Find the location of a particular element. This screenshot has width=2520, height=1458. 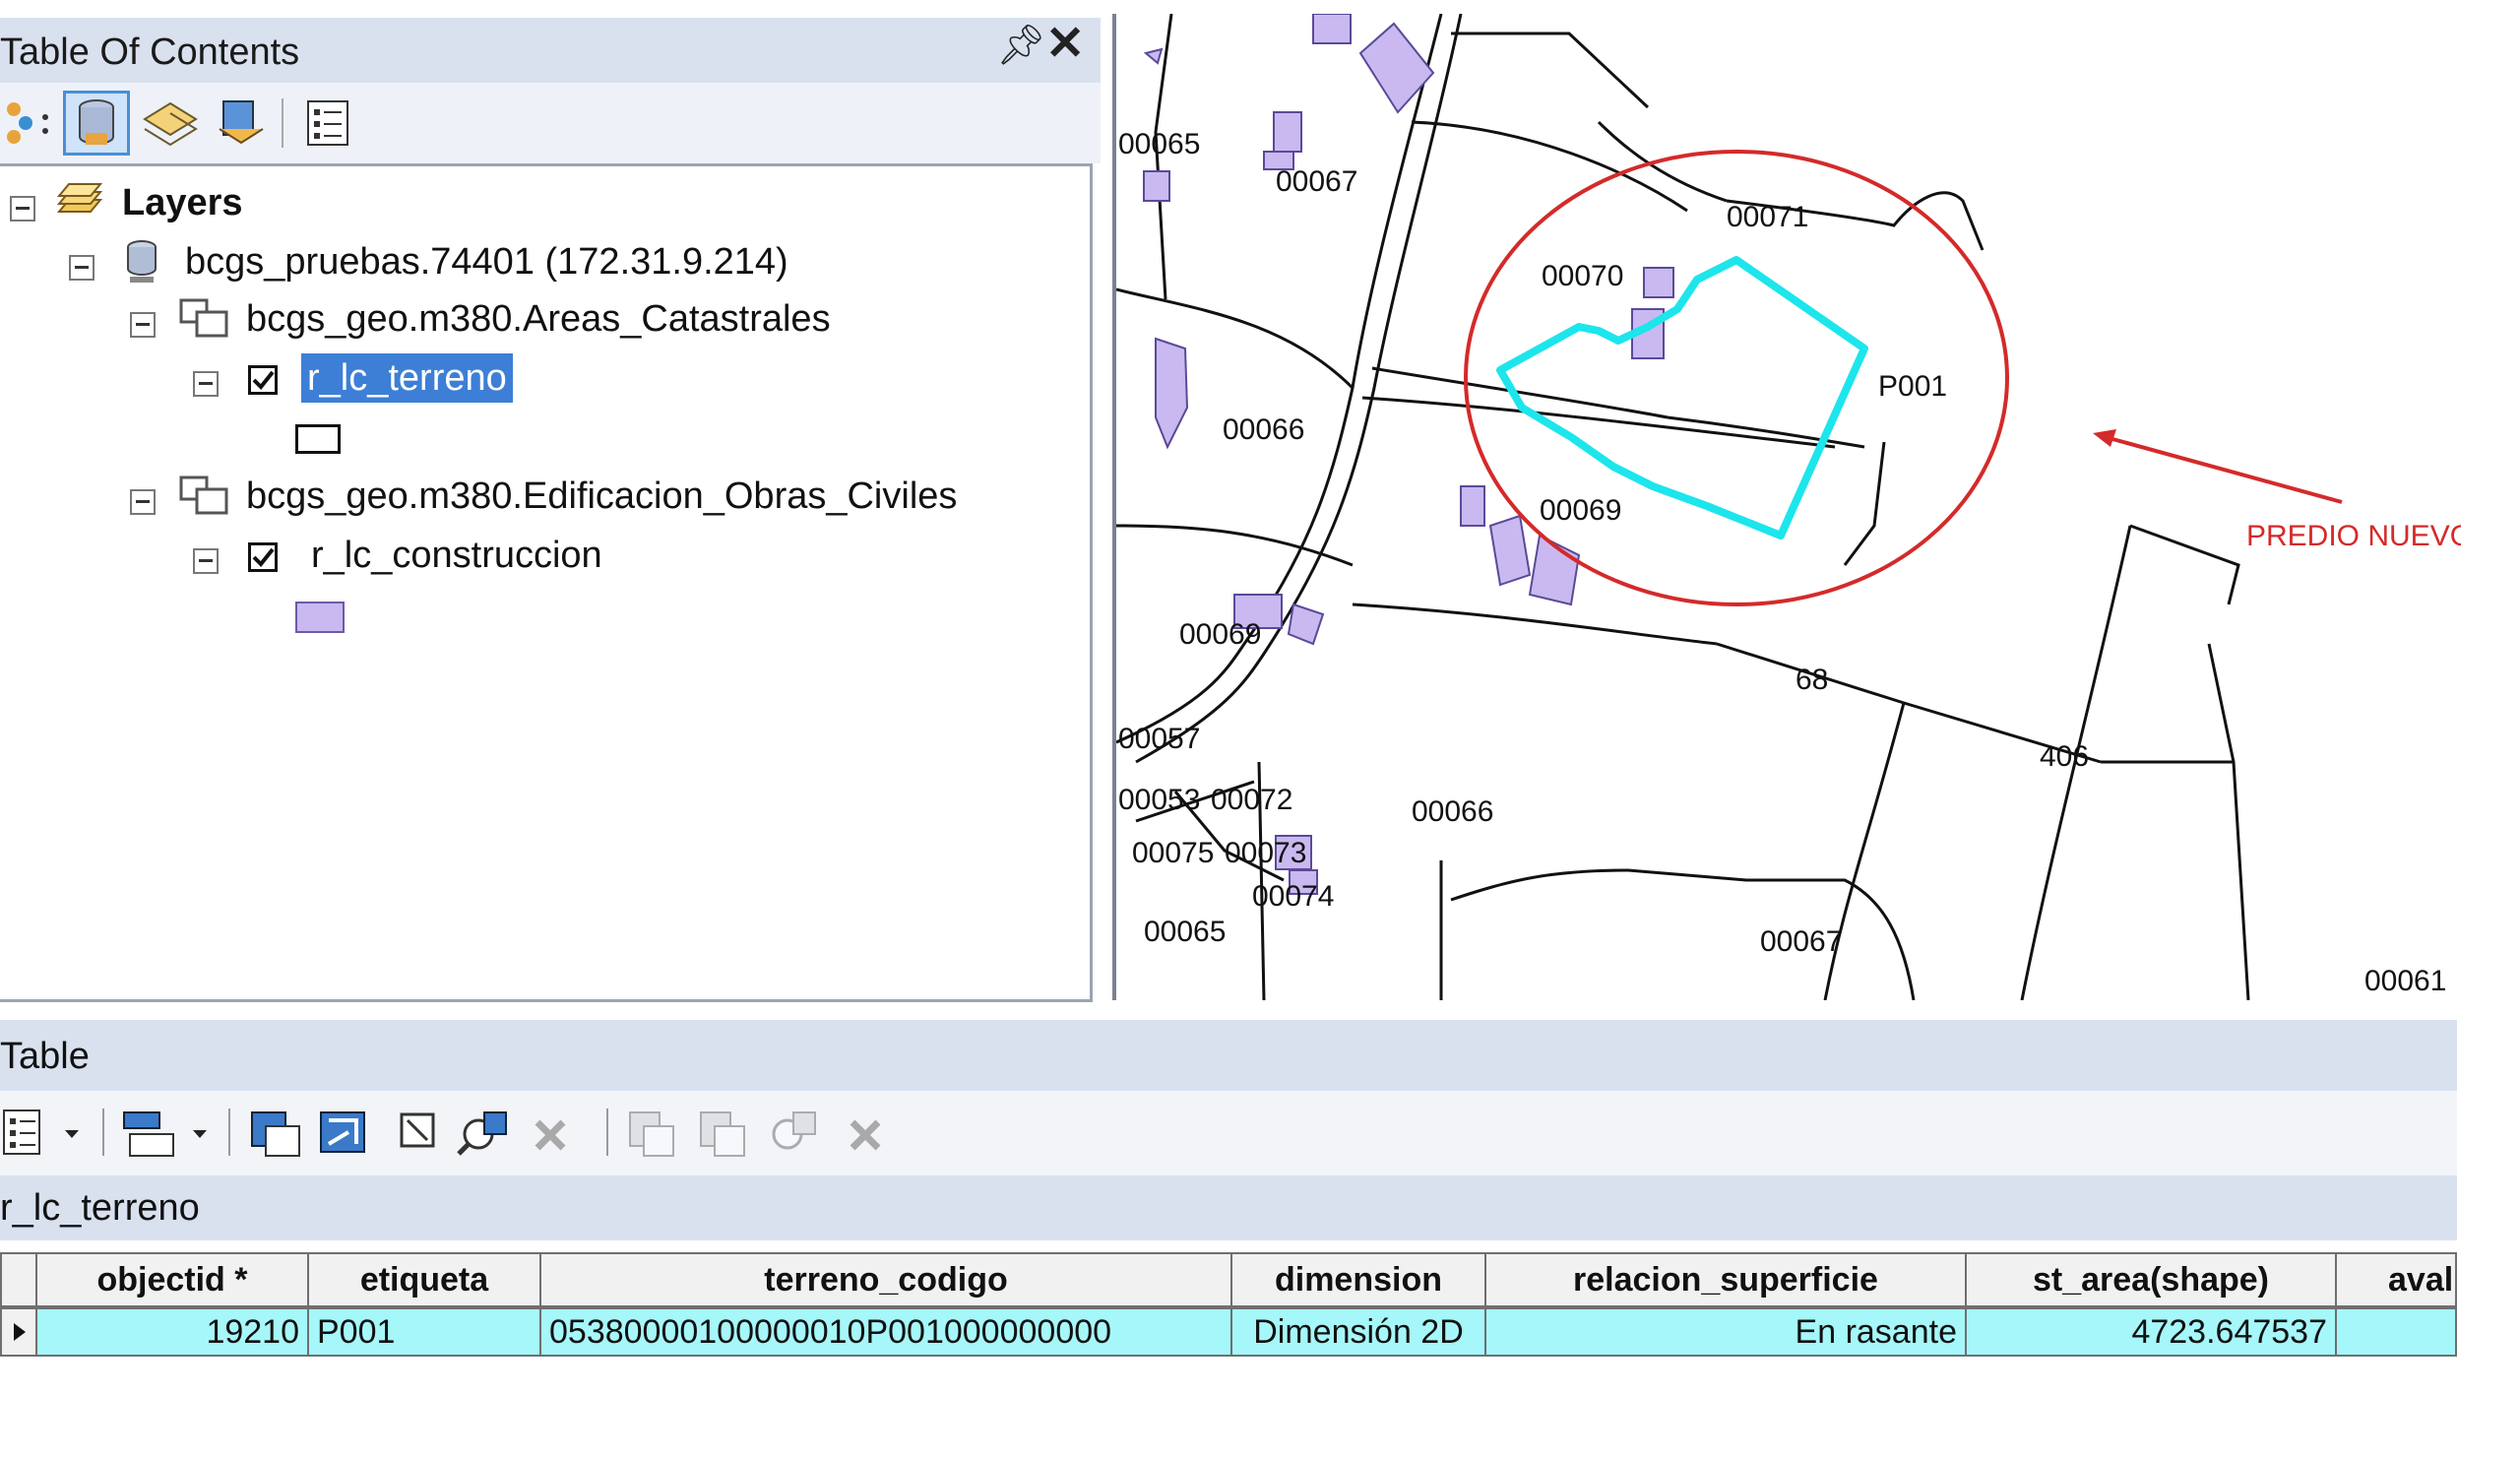

options-icon is located at coordinates (327, 123).